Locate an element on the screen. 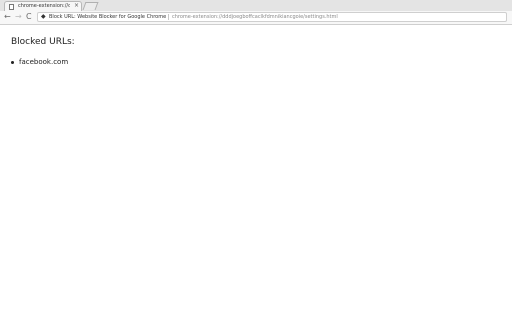  address-divider is located at coordinates (168, 17).